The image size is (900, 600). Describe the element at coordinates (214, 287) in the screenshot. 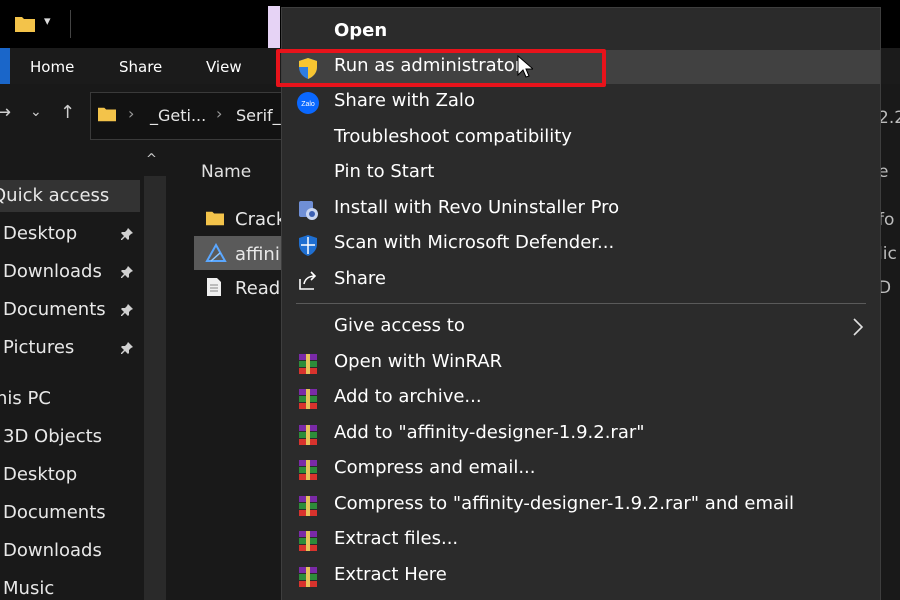

I see `text-file-icon` at that location.